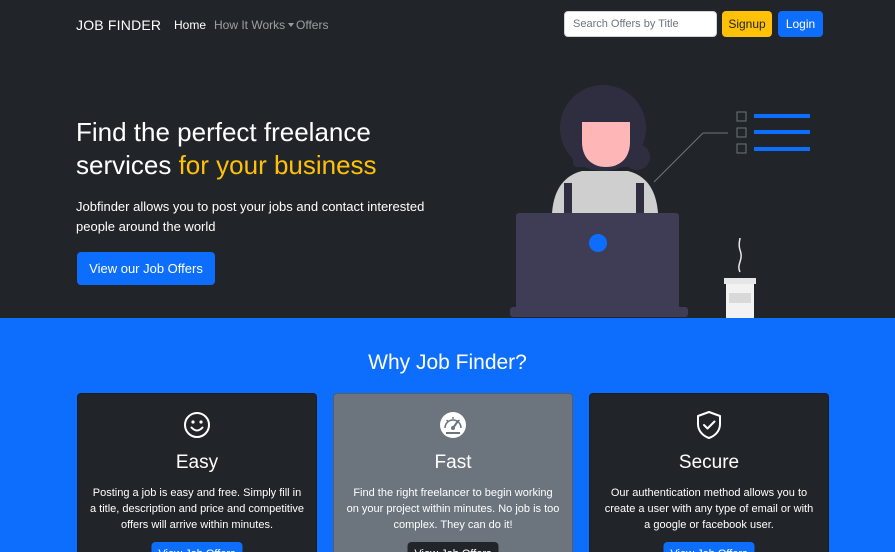 This screenshot has height=552, width=895. What do you see at coordinates (640, 24) in the screenshot?
I see `search-input` at bounding box center [640, 24].